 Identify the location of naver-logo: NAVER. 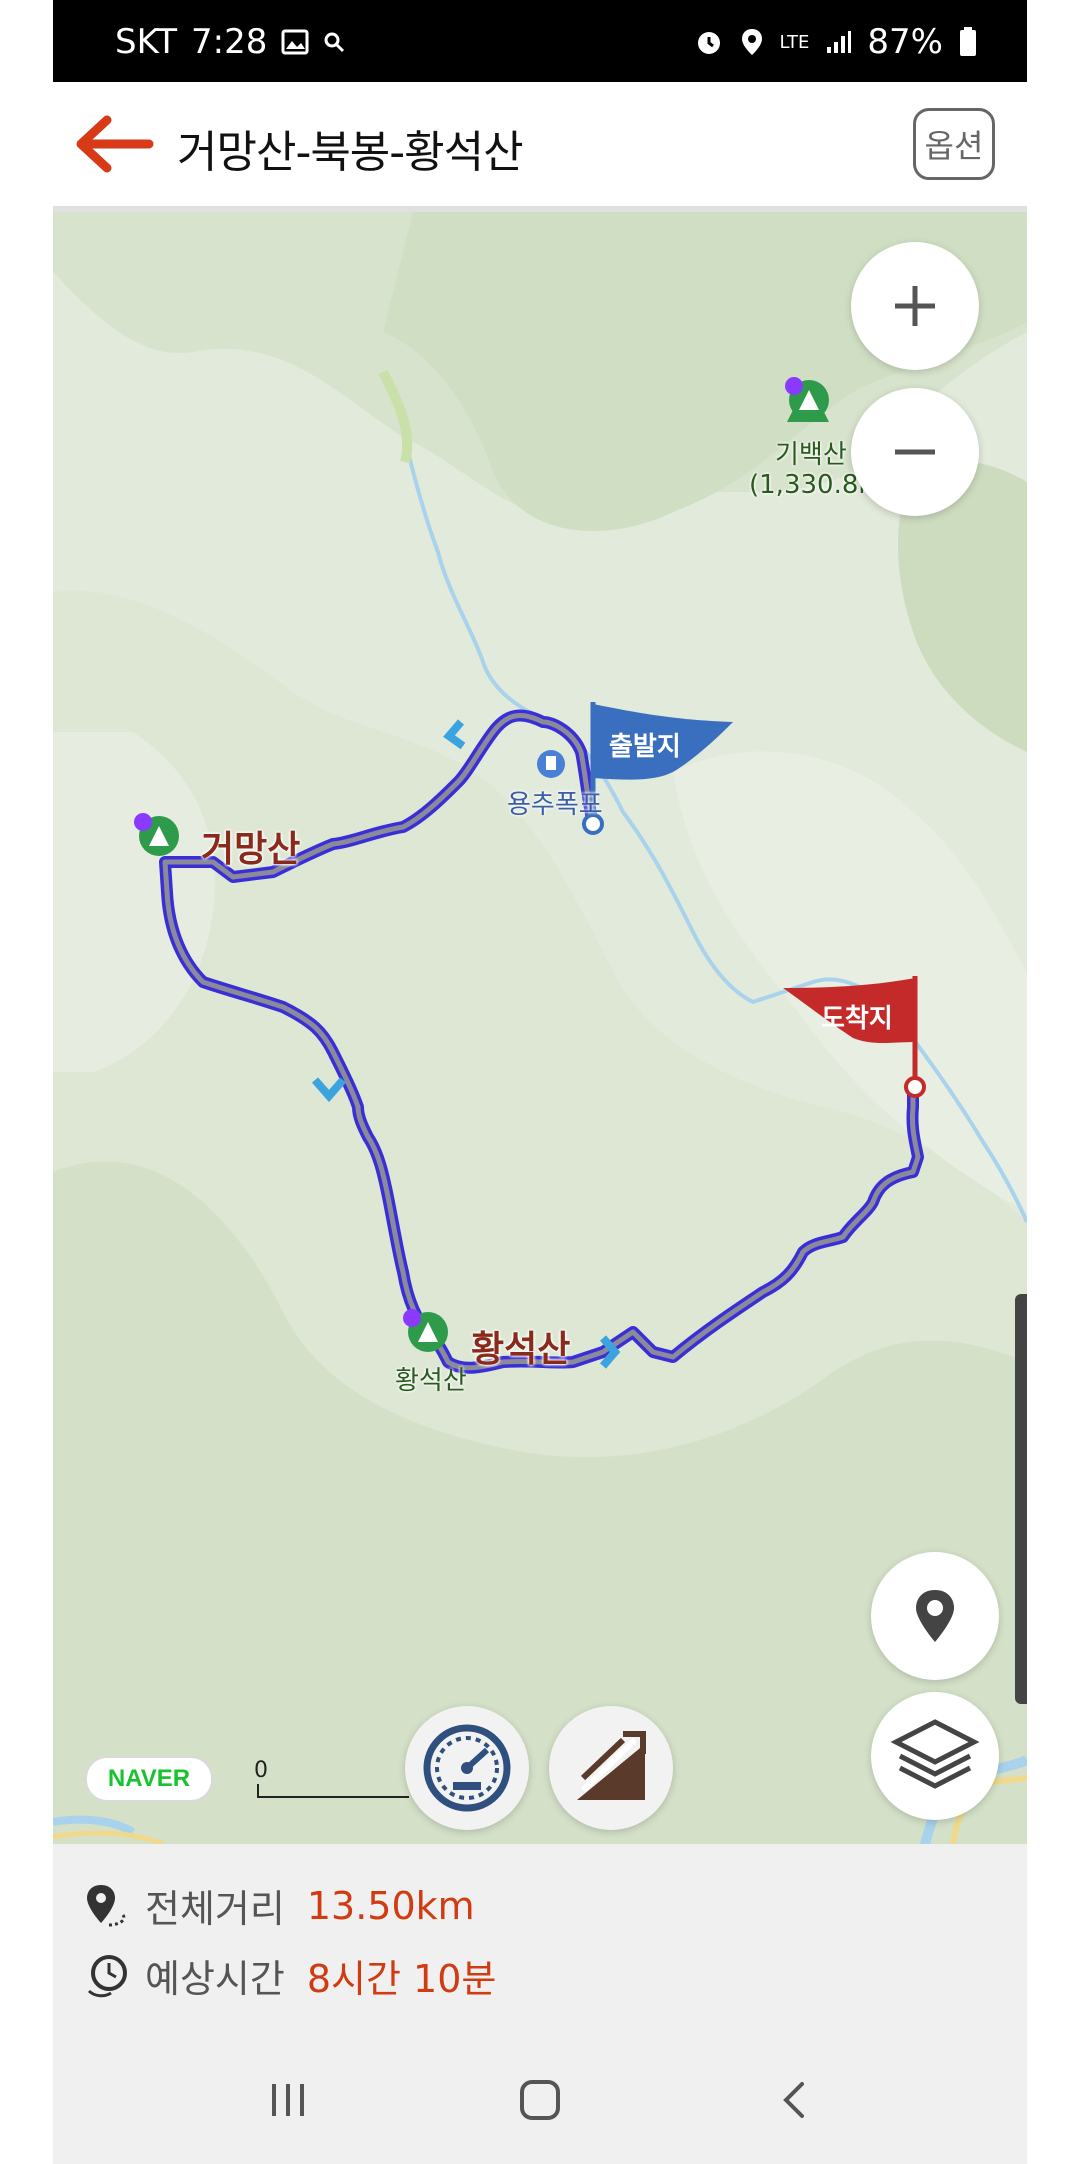
(149, 1779).